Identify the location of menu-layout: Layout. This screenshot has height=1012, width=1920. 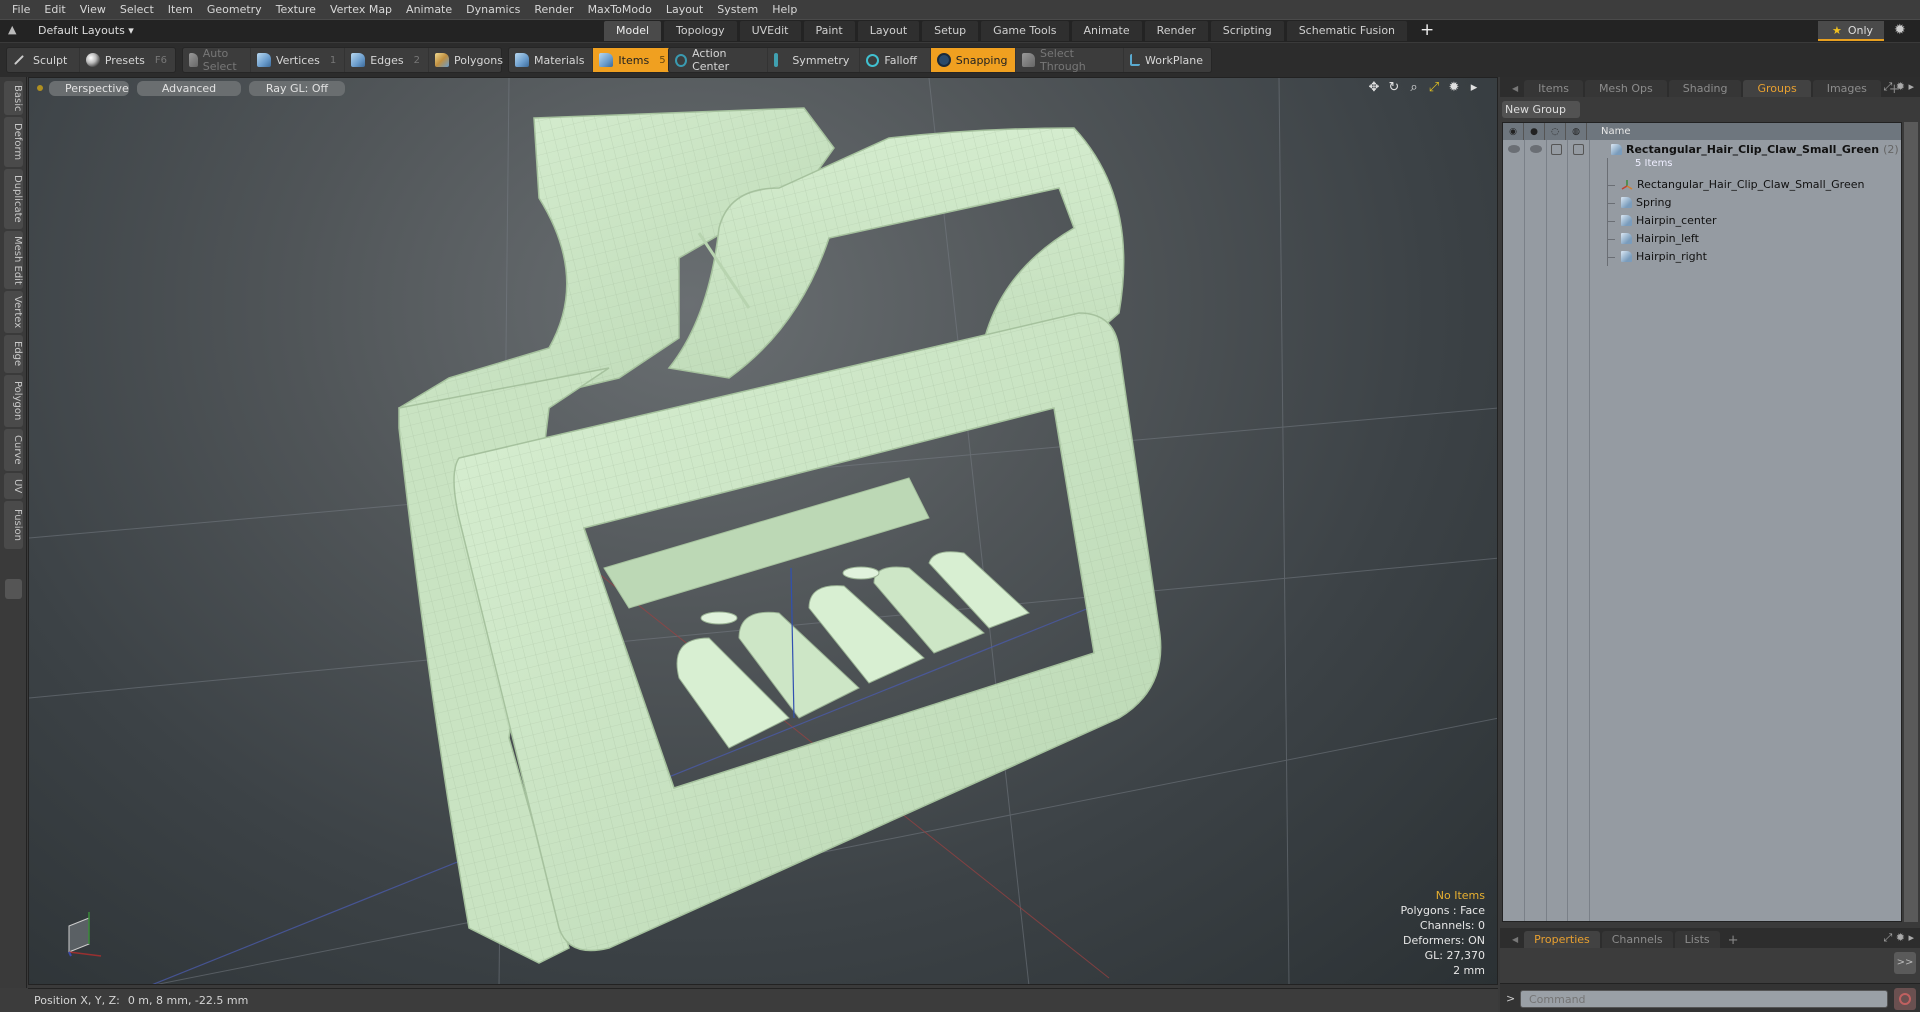
(685, 9).